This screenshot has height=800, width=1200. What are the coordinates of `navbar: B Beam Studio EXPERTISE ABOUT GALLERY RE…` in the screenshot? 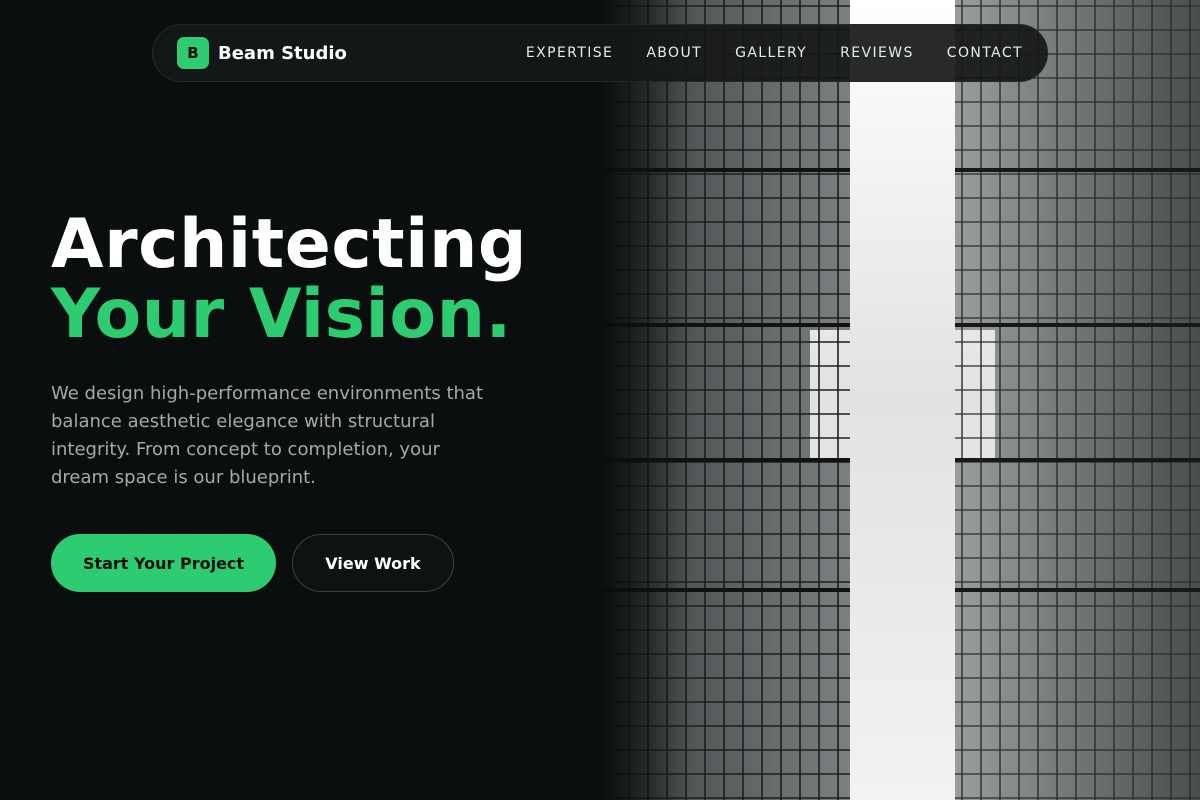 It's located at (600, 53).